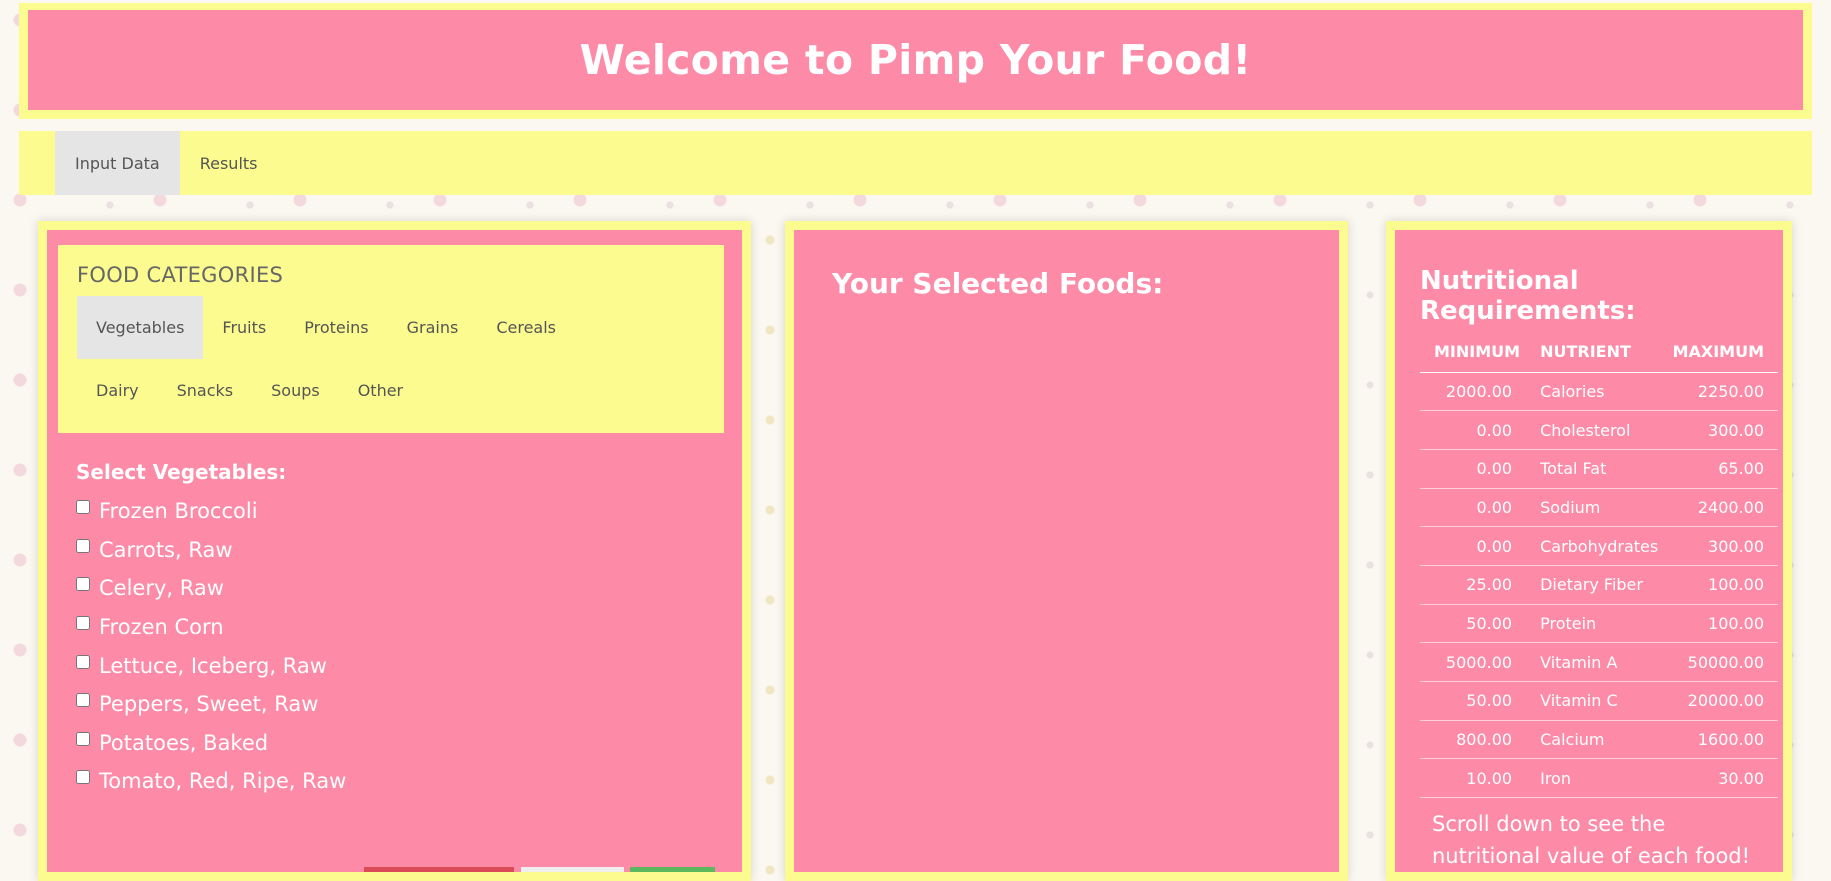  I want to click on food-option: Frozen Broccoli, so click(211, 511).